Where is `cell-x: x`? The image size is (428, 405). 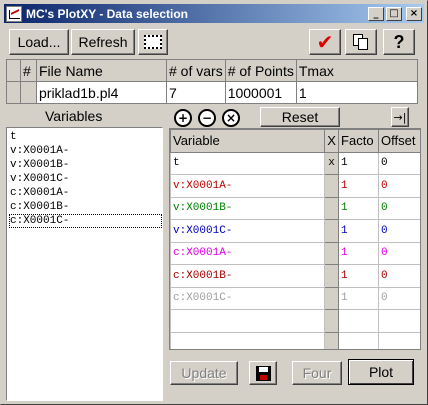
cell-x: x is located at coordinates (332, 163).